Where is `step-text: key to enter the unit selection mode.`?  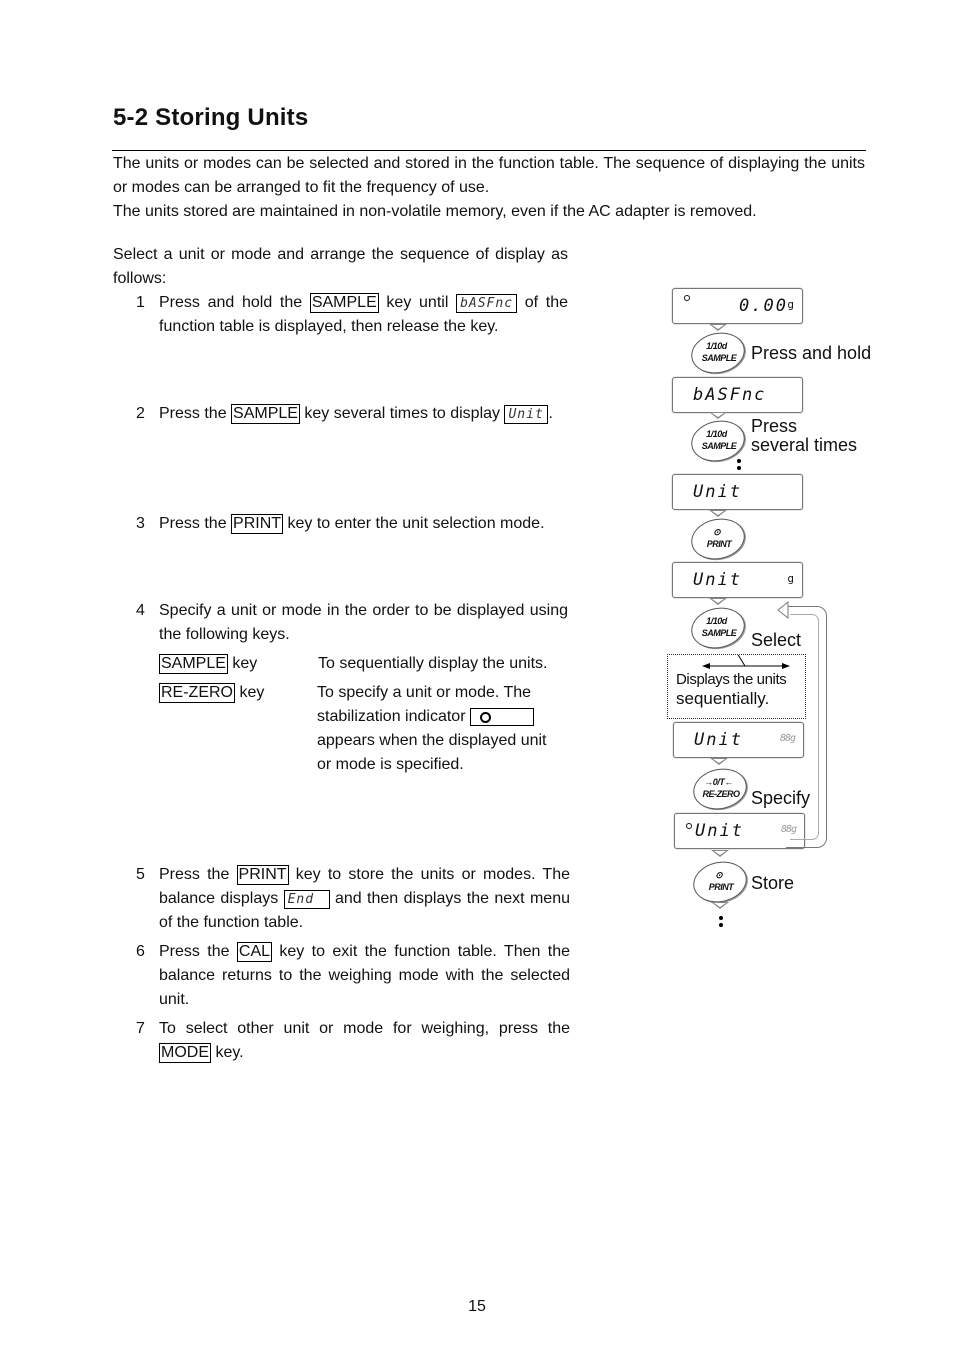
step-text: key to enter the unit selection mode. is located at coordinates (414, 523).